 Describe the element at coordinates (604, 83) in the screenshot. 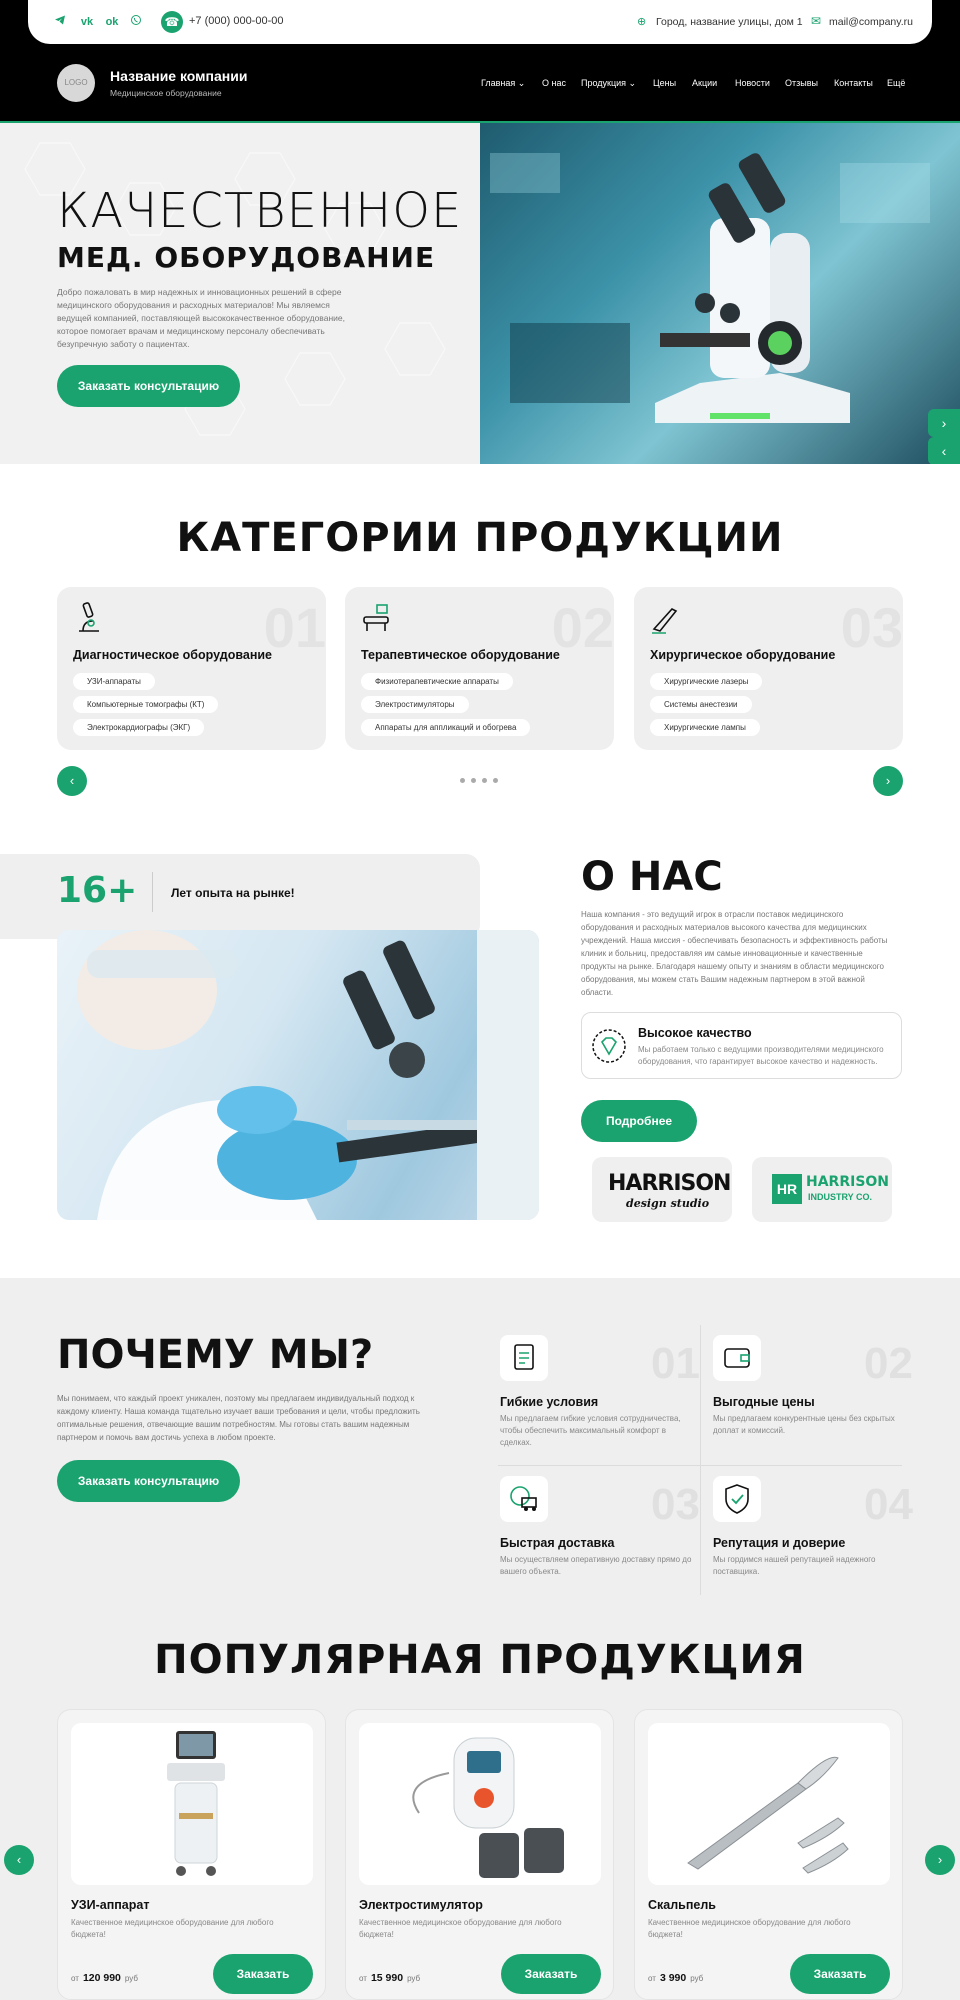

I see `nav-label: Продукция` at that location.